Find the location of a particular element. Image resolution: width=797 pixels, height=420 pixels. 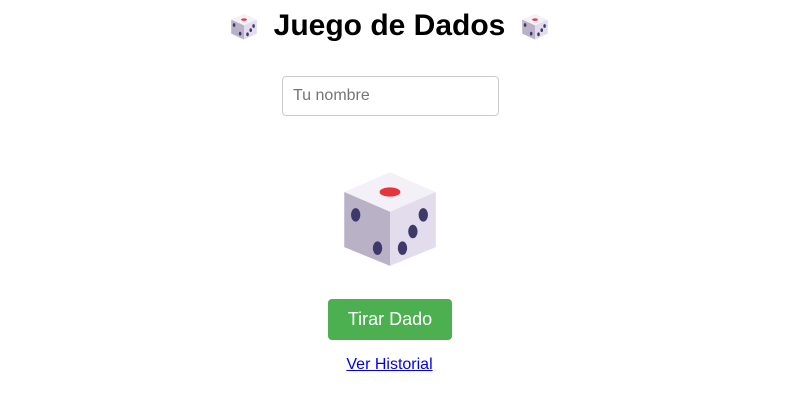

view-history-link: Ver Historial is located at coordinates (389, 364).